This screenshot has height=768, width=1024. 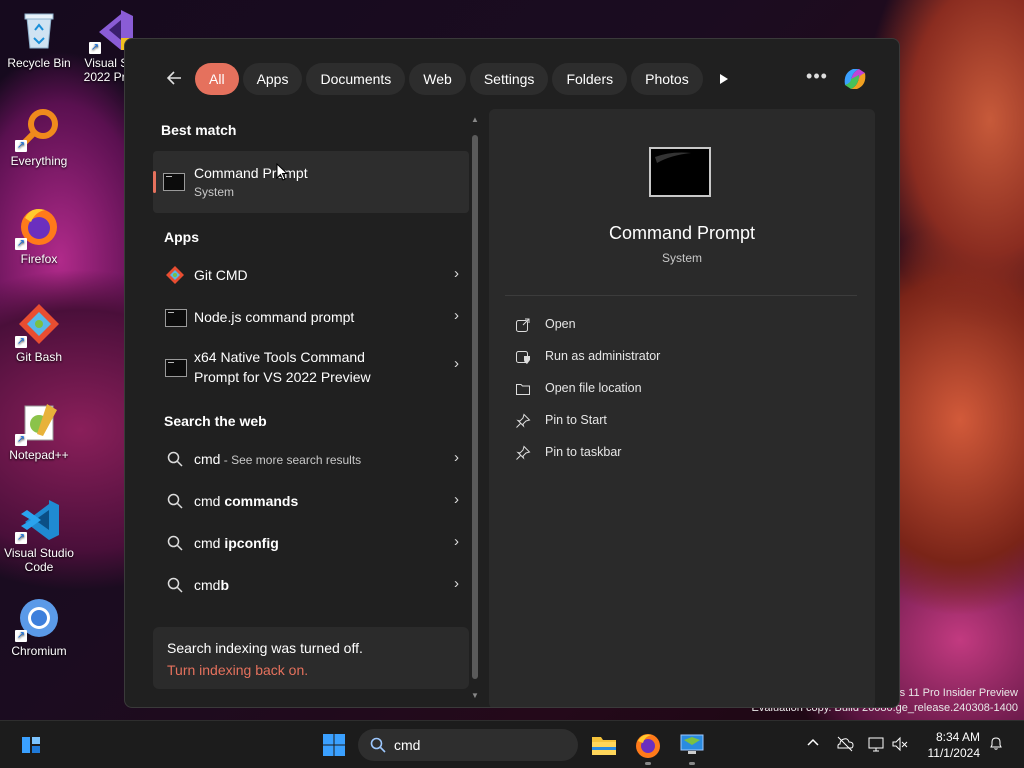 What do you see at coordinates (523, 389) in the screenshot?
I see `folder-icon` at bounding box center [523, 389].